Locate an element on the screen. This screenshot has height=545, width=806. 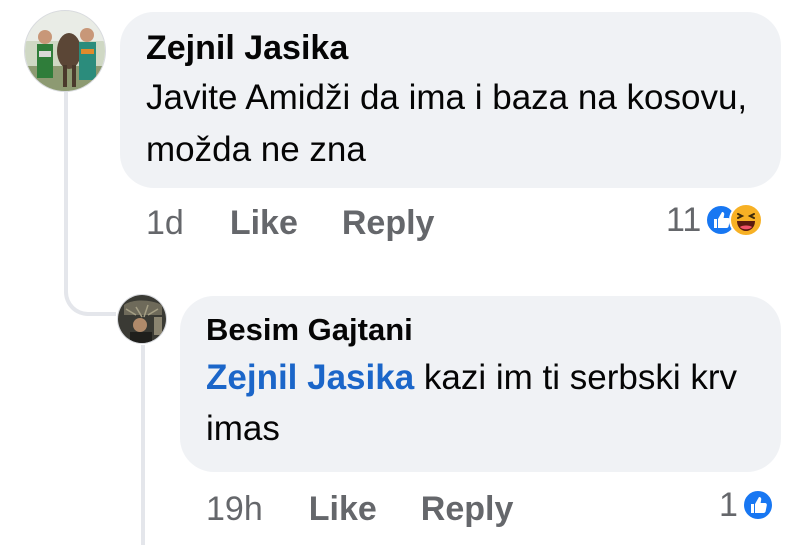
reply-actions: 19h Like Reply is located at coordinates (381, 509).